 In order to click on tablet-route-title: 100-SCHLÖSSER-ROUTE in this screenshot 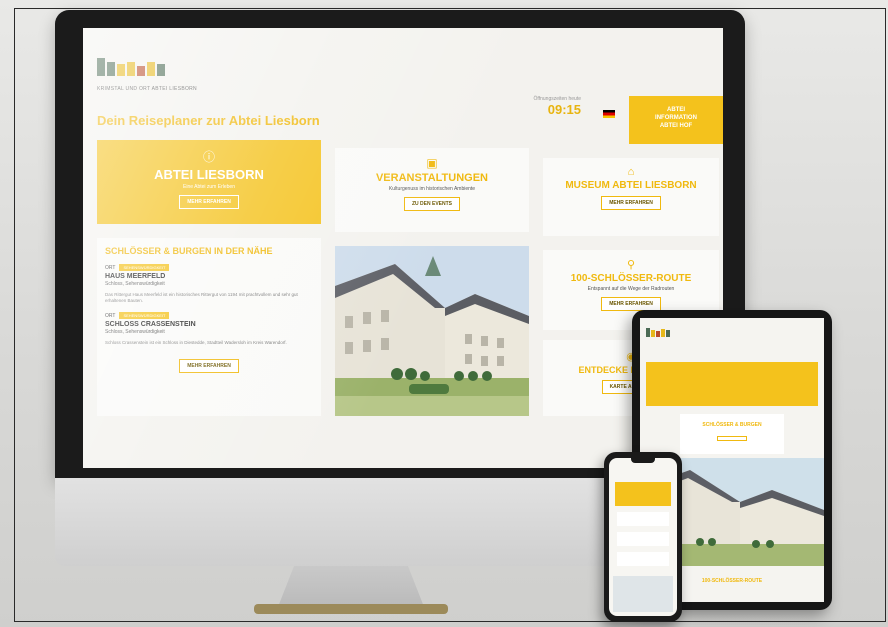, I will do `click(732, 581)`.